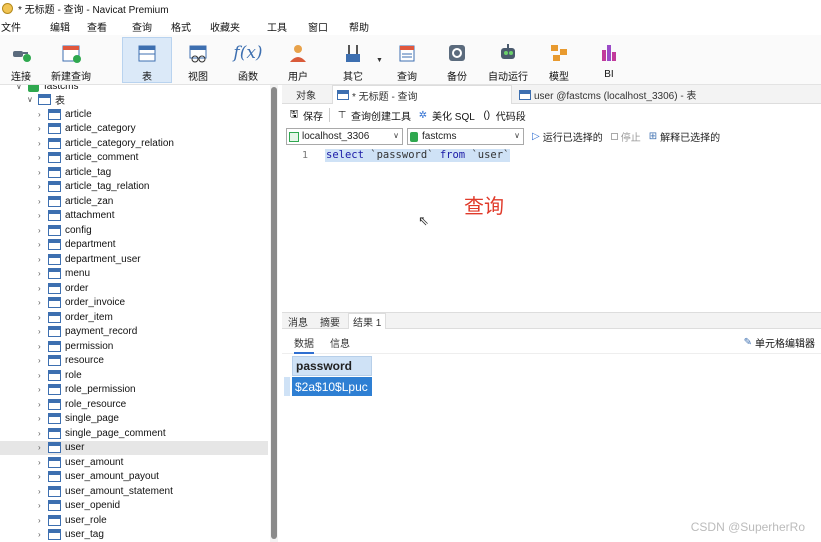  What do you see at coordinates (134, 114) in the screenshot?
I see `tree-item-article: › article` at bounding box center [134, 114].